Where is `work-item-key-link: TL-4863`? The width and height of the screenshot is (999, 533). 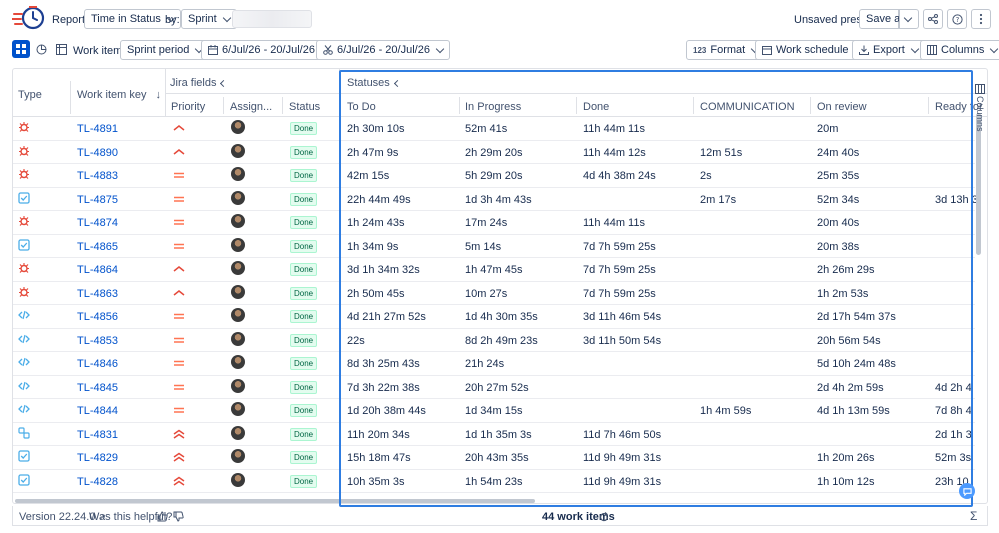 work-item-key-link: TL-4863 is located at coordinates (97, 294).